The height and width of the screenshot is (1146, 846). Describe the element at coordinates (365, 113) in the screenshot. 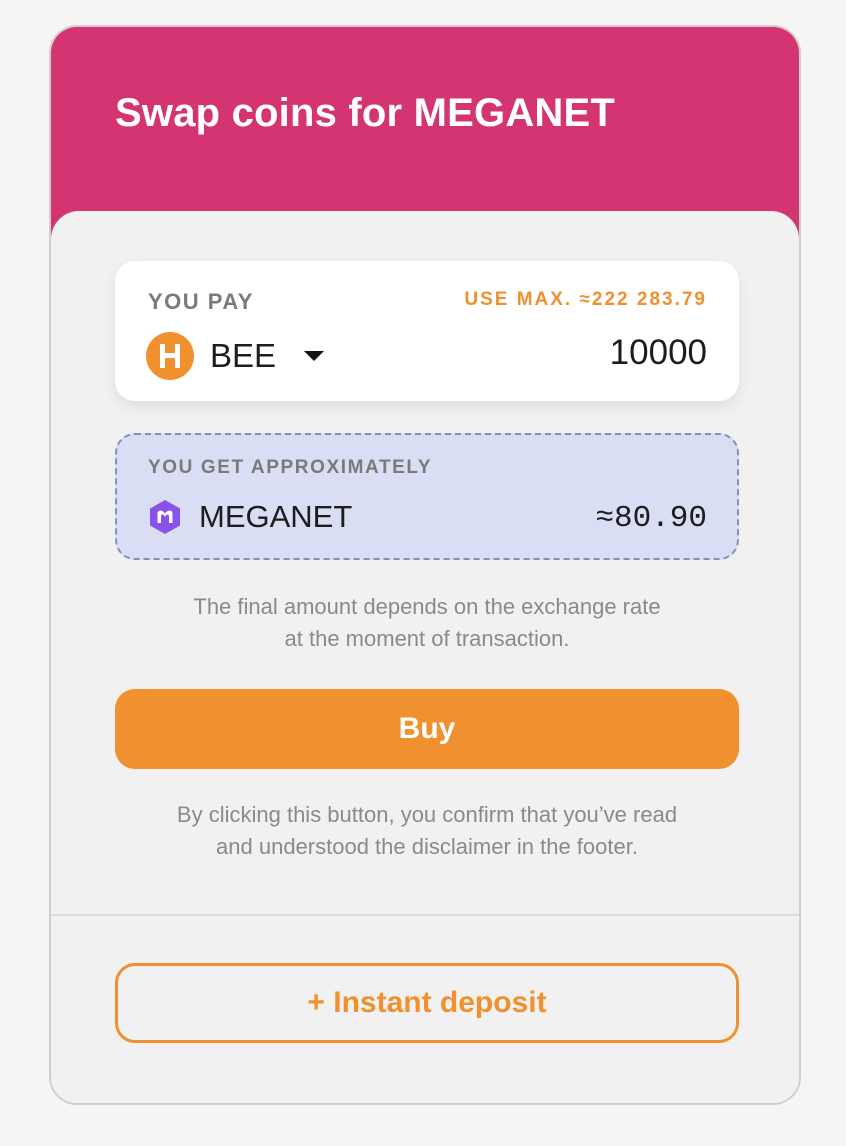

I see `page-title: Swap coins for MEGANET` at that location.